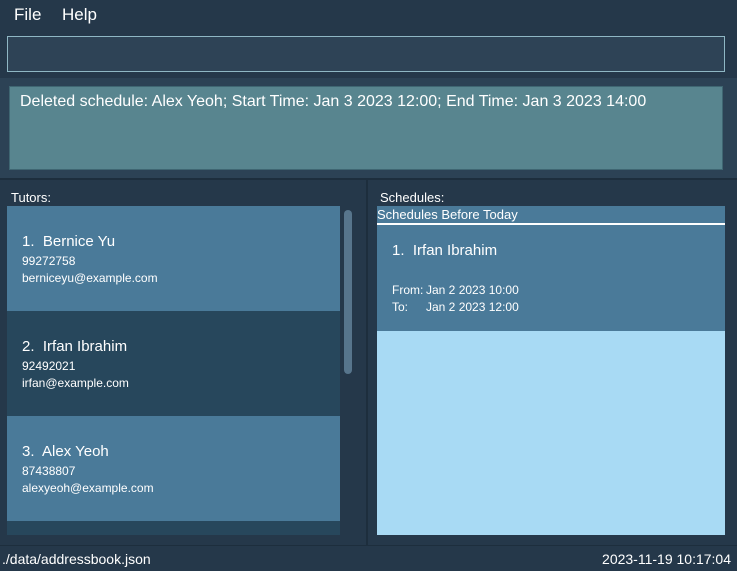  I want to click on schedules-label: Schedules:, so click(412, 197).